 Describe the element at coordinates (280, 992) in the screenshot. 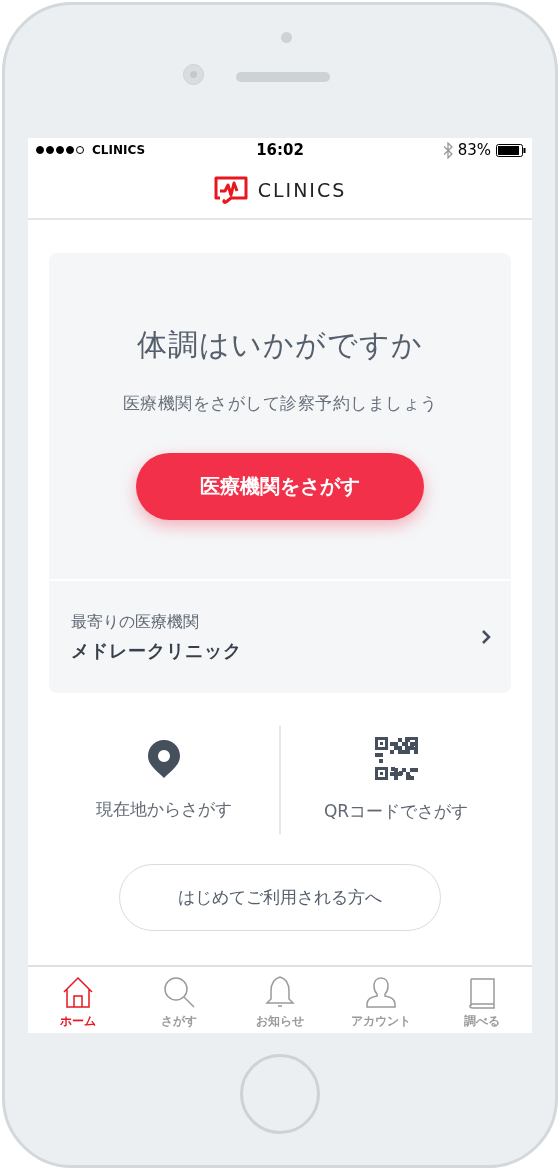

I see `bell-icon` at that location.